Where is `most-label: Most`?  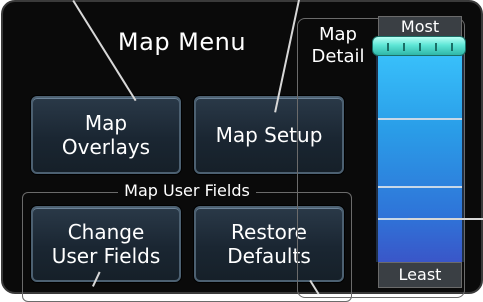 most-label: Most is located at coordinates (420, 27).